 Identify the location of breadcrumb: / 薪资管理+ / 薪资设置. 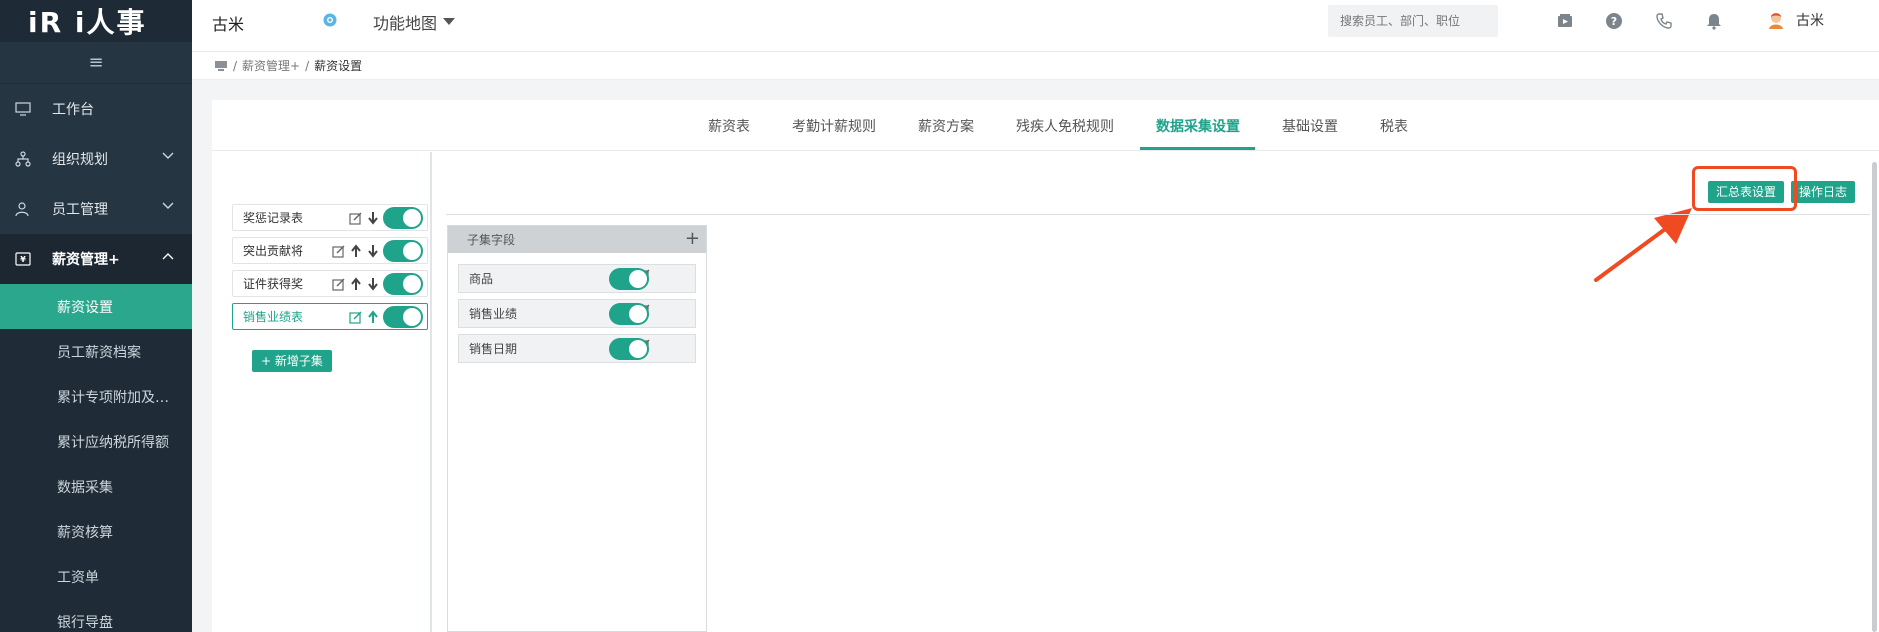
(1035, 66).